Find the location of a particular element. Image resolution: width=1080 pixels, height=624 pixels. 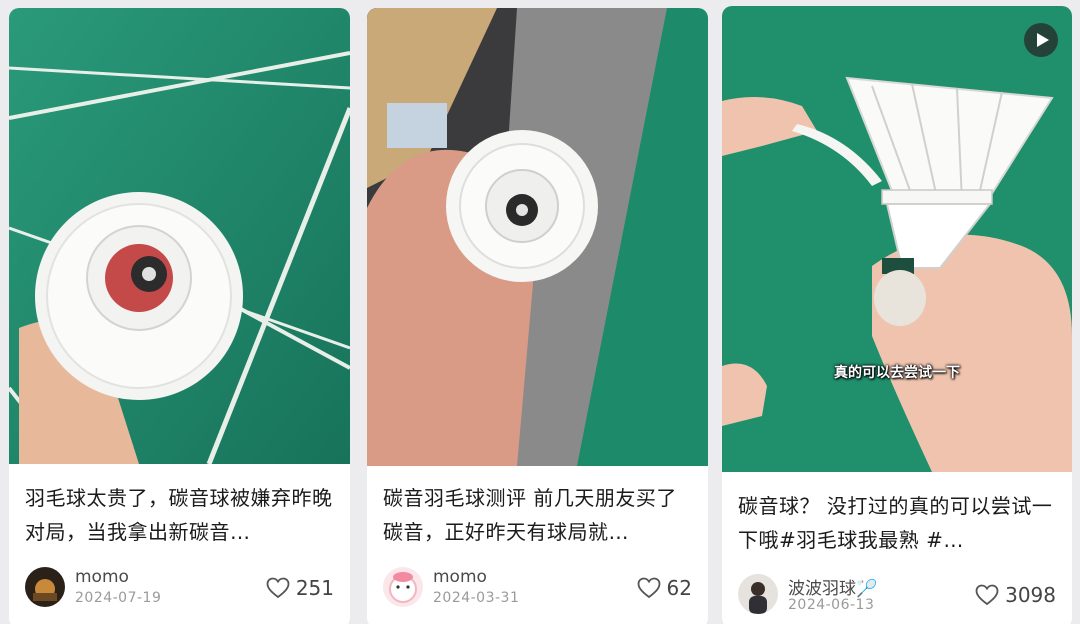

author-row: 波波羽球🏸 2024-06-13 3098 is located at coordinates (897, 595).